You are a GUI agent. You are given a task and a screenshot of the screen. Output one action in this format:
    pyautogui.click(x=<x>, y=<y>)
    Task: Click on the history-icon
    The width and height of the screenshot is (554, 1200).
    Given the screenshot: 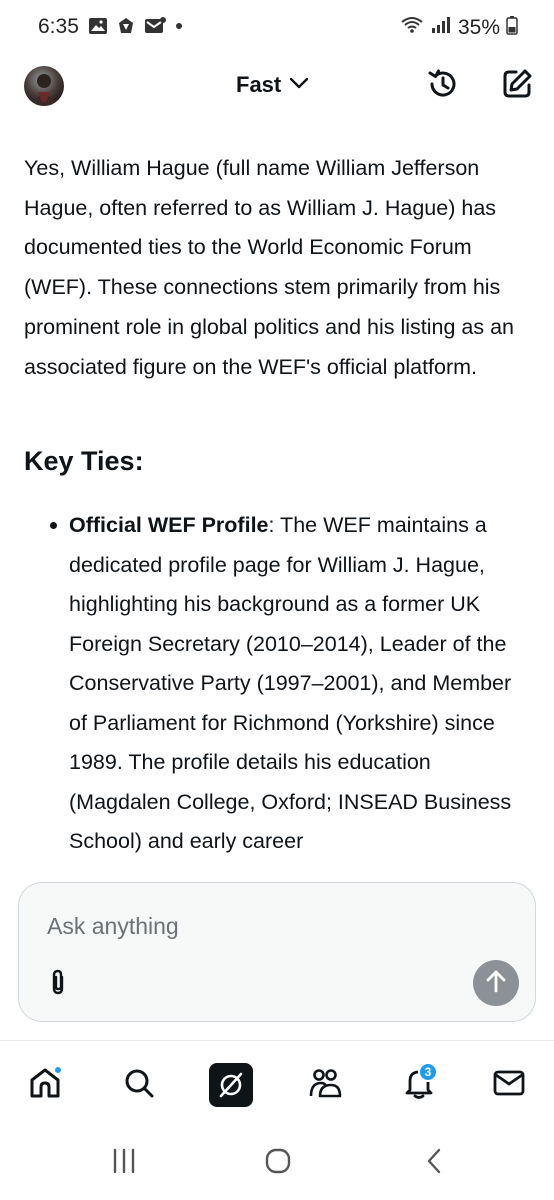 What is the action you would take?
    pyautogui.click(x=443, y=86)
    